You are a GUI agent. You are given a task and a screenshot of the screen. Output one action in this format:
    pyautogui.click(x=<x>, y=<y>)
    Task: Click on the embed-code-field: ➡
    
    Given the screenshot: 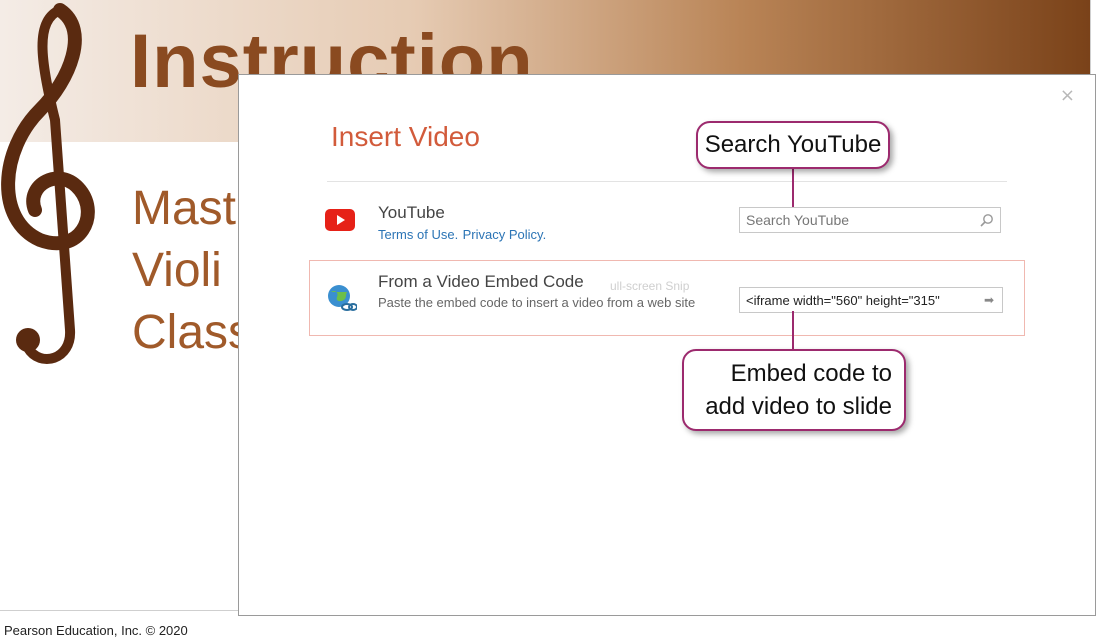 What is the action you would take?
    pyautogui.click(x=871, y=300)
    